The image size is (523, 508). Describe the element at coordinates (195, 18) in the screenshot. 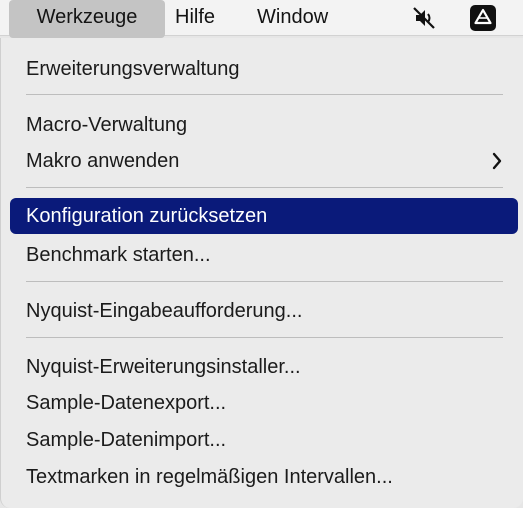

I see `menu-hilfe: Hilfe` at that location.